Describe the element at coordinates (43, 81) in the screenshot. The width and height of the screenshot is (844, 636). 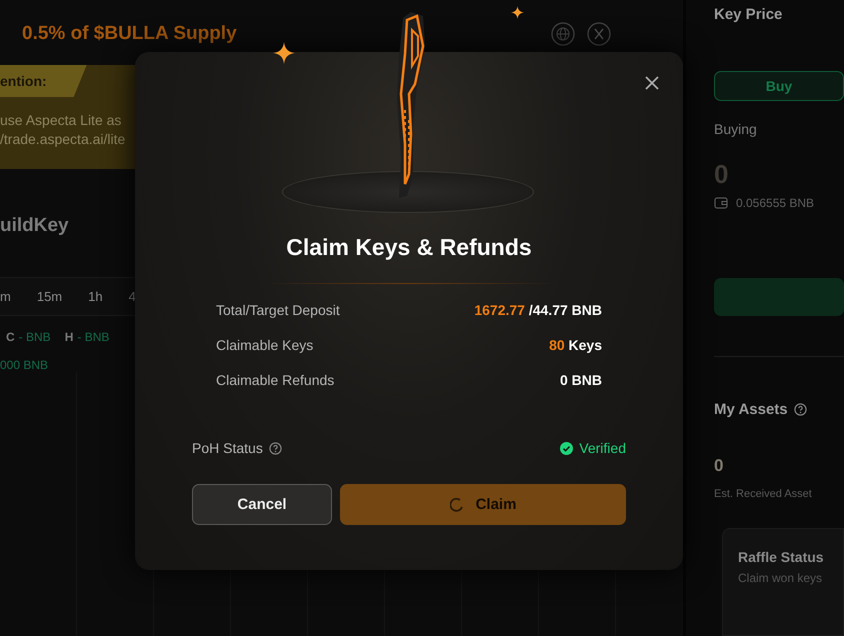
I see `attention-label: ention:` at that location.